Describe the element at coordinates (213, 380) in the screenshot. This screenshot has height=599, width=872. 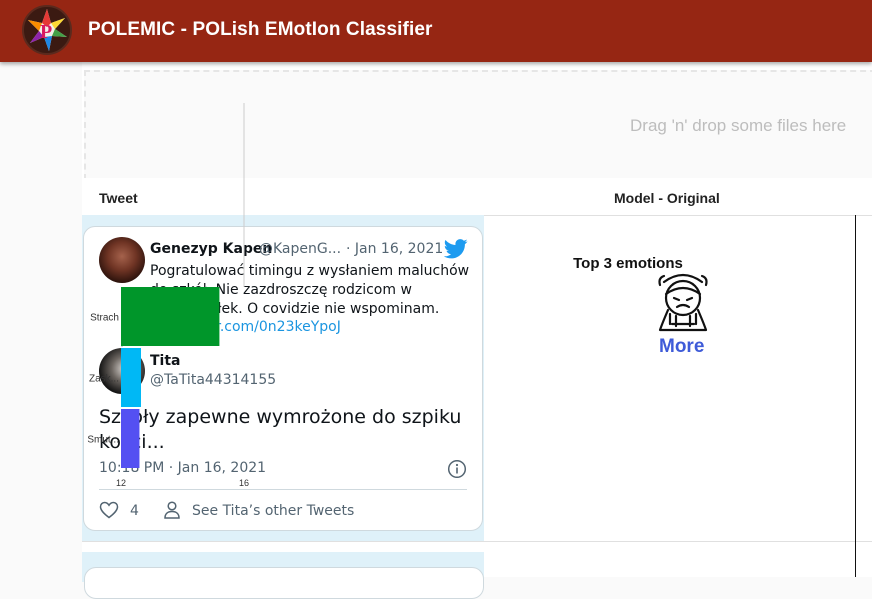
I see `author-handle: @TaTita44314155` at that location.